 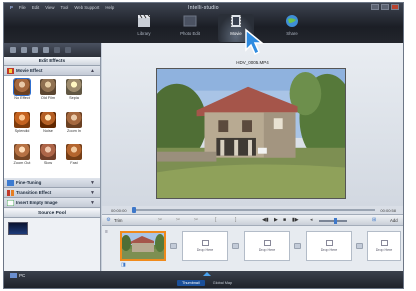 I want to click on effect-zoom-out: Zoom Out, so click(x=22, y=159).